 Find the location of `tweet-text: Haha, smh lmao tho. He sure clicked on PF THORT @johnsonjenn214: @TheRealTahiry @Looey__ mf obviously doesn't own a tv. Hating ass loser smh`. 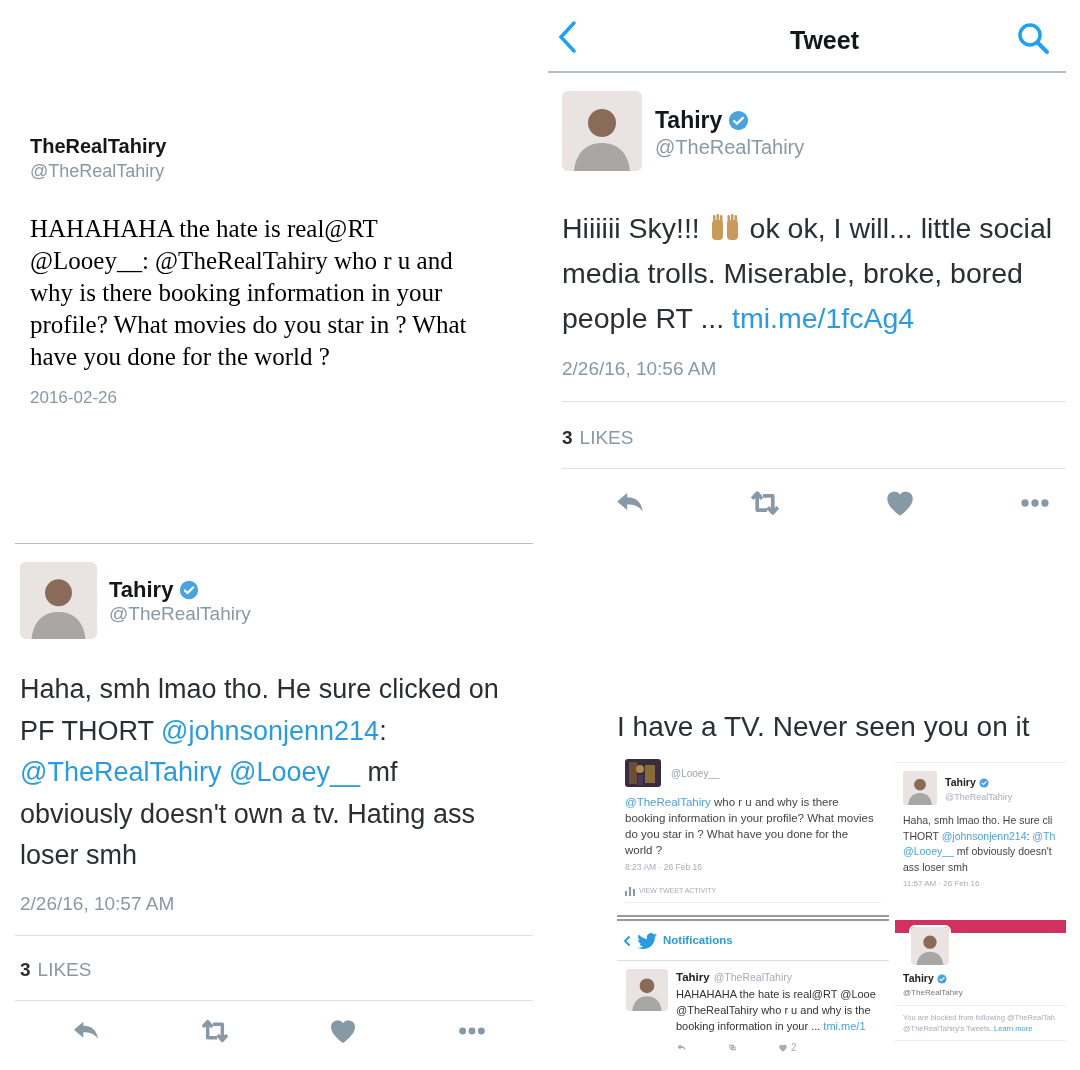

tweet-text: Haha, smh lmao tho. He sure clicked on PF THORT @johnsonjenn214: @TheRealTahiry @Looey__ mf obviously doesn't own a tv. Hating ass loser smh is located at coordinates (259, 772).